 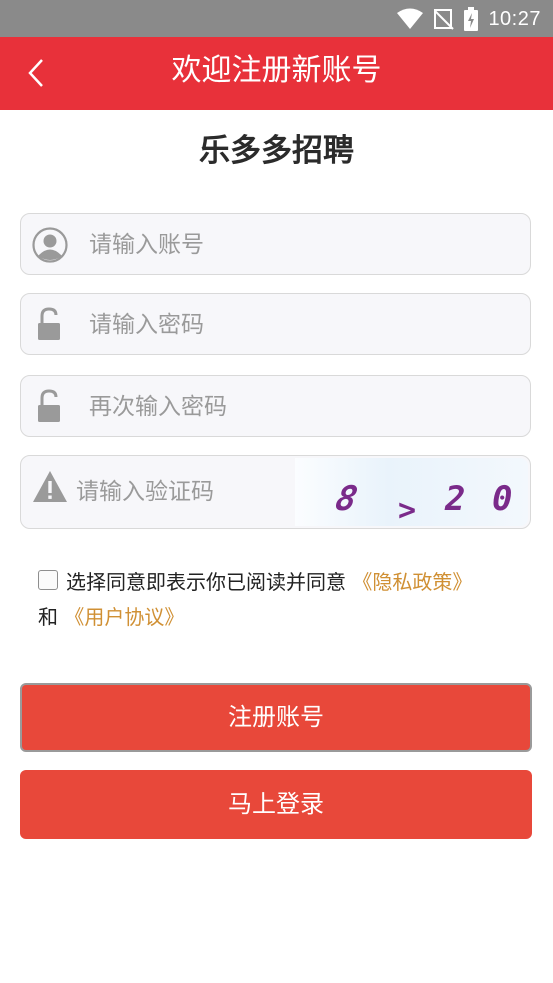 What do you see at coordinates (50, 245) in the screenshot?
I see `user-avatar-icon` at bounding box center [50, 245].